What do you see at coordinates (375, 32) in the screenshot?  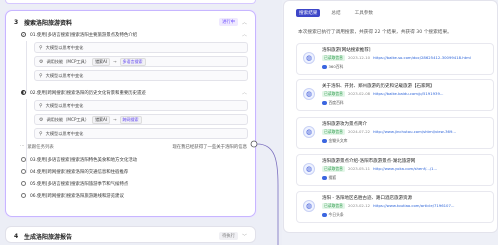 I see `results-summary: 本次搜索已执行了调用搜索，共获得 22 个结果，共获得 30 个搜索结果。` at bounding box center [375, 32].